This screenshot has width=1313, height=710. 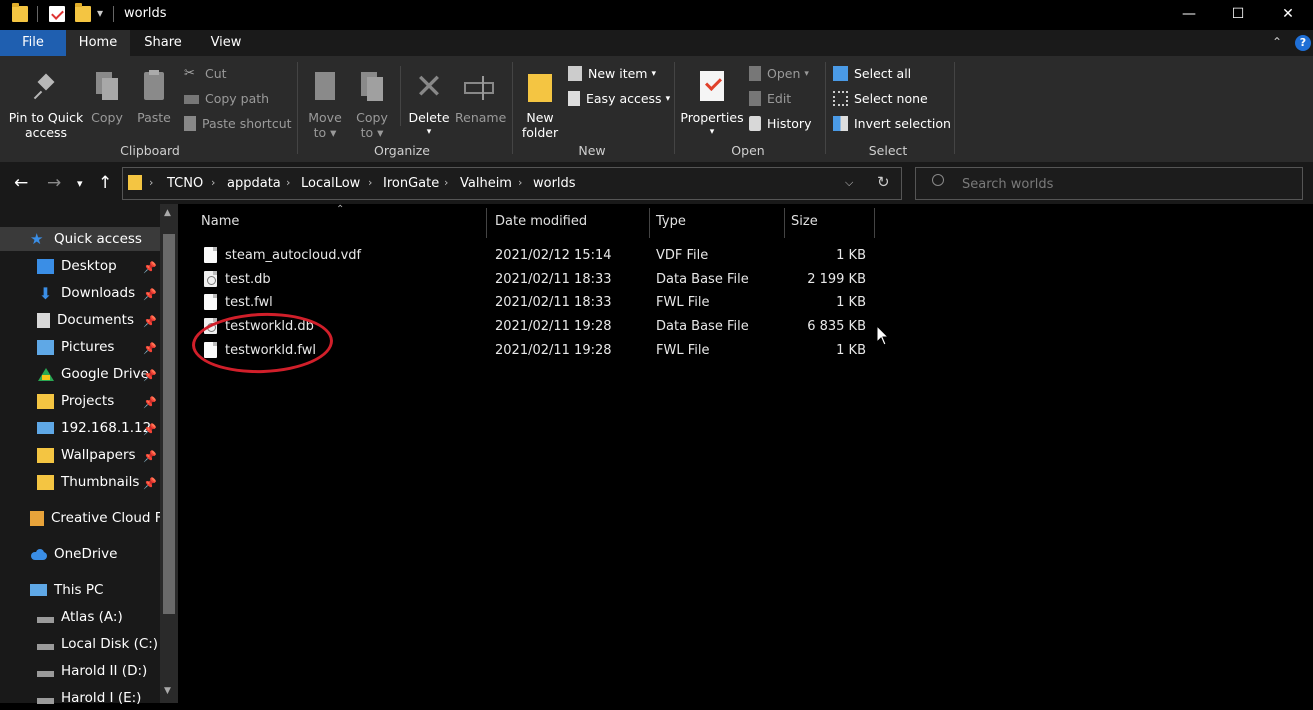 I want to click on search-input, so click(x=1127, y=184).